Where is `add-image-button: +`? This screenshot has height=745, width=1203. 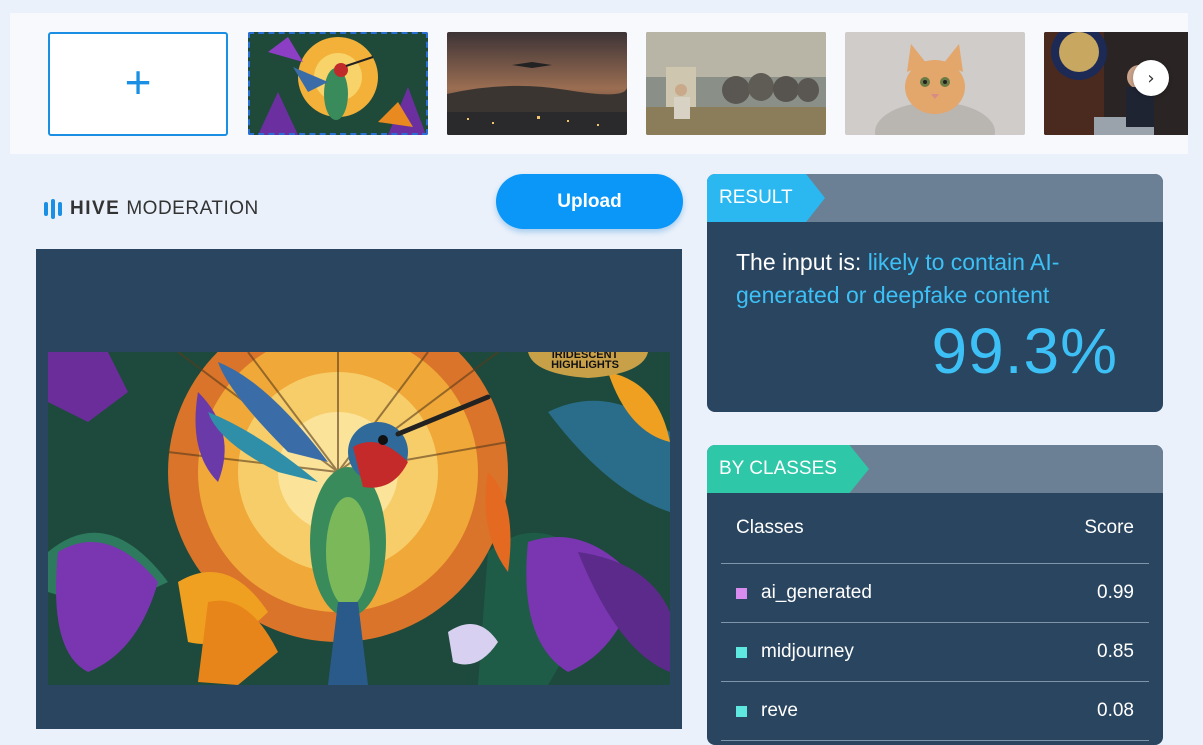
add-image-button: + is located at coordinates (138, 84).